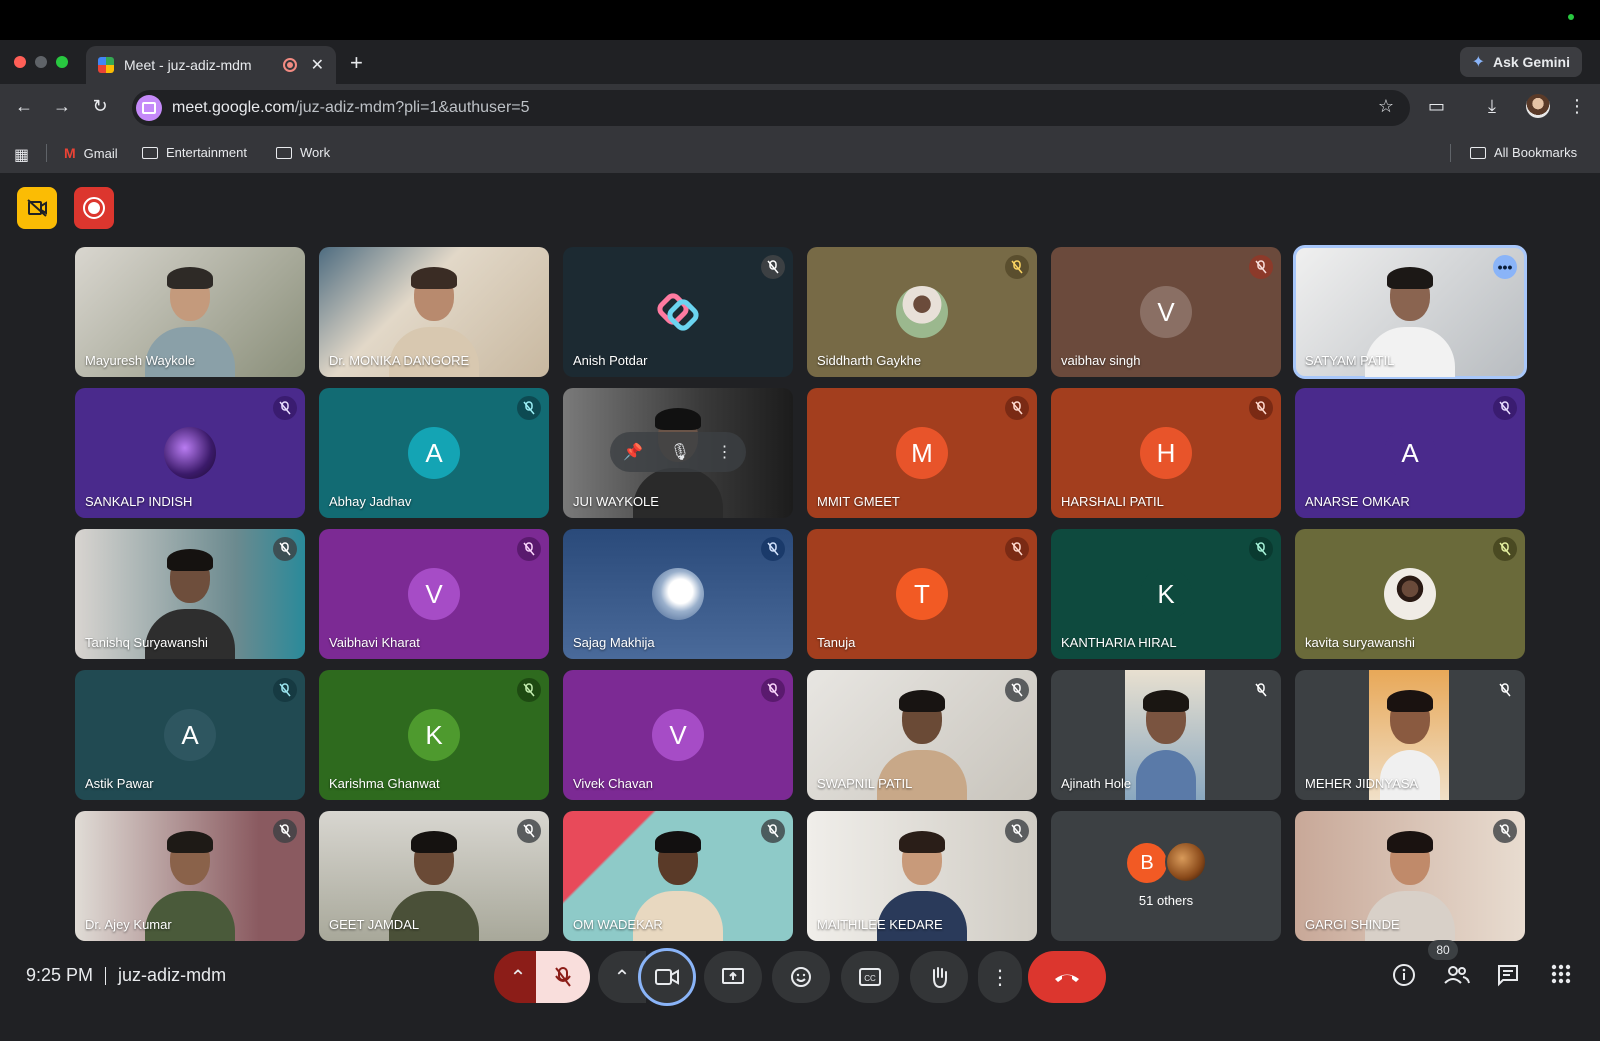 Image resolution: width=1600 pixels, height=1041 pixels. What do you see at coordinates (46, 153) in the screenshot?
I see `bookmarks-divider` at bounding box center [46, 153].